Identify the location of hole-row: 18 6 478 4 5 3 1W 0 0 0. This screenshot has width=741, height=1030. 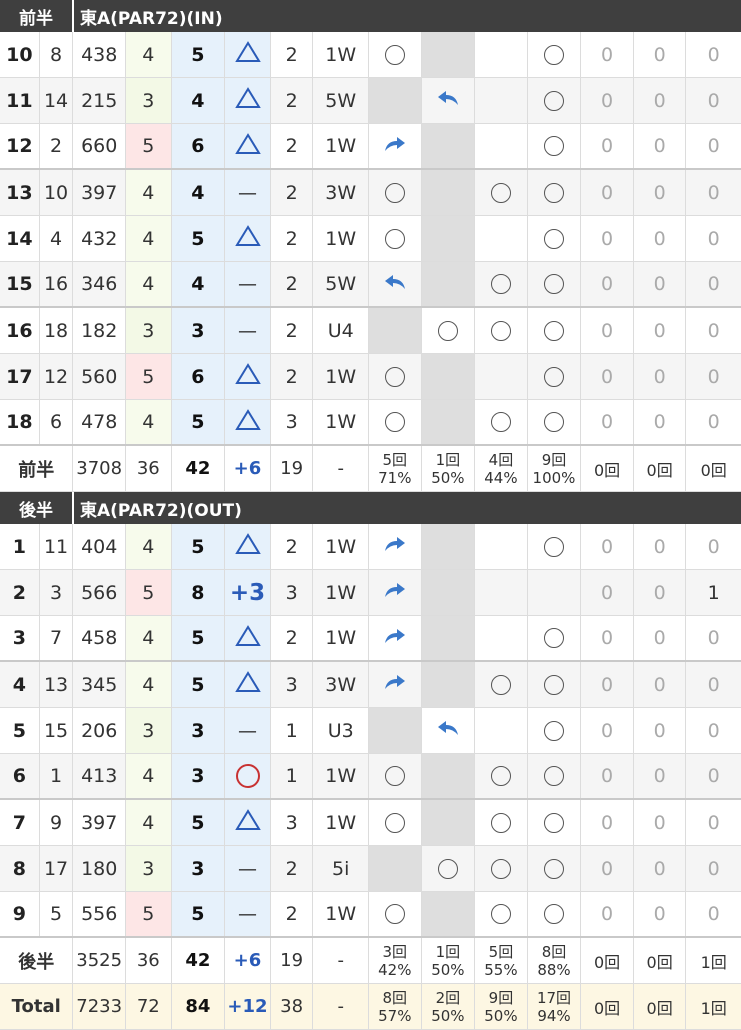
(370, 423).